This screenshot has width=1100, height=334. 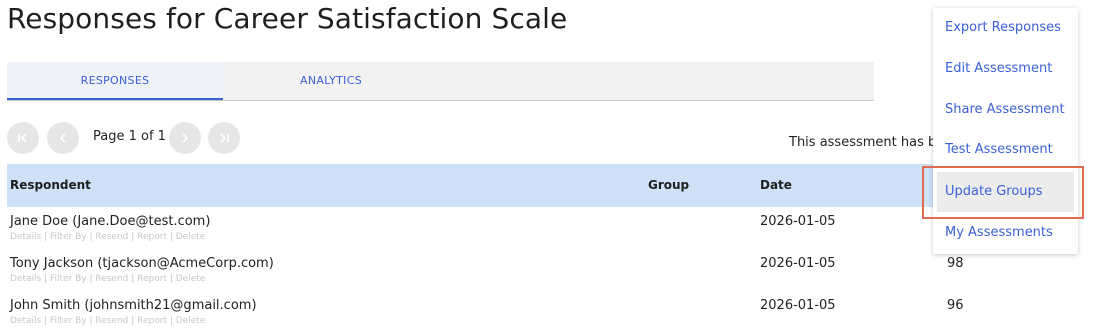 I want to click on menu-item-export-responses: Export Responses, so click(x=1005, y=28).